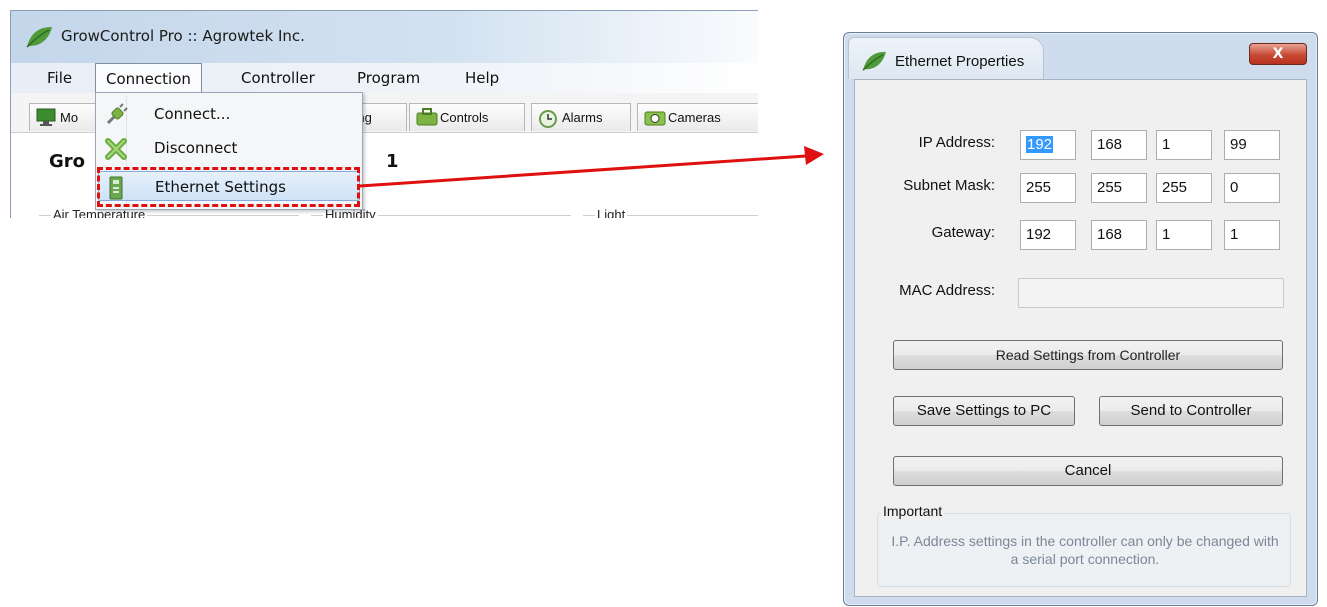  What do you see at coordinates (963, 232) in the screenshot?
I see `gateway-label: Gateway:` at bounding box center [963, 232].